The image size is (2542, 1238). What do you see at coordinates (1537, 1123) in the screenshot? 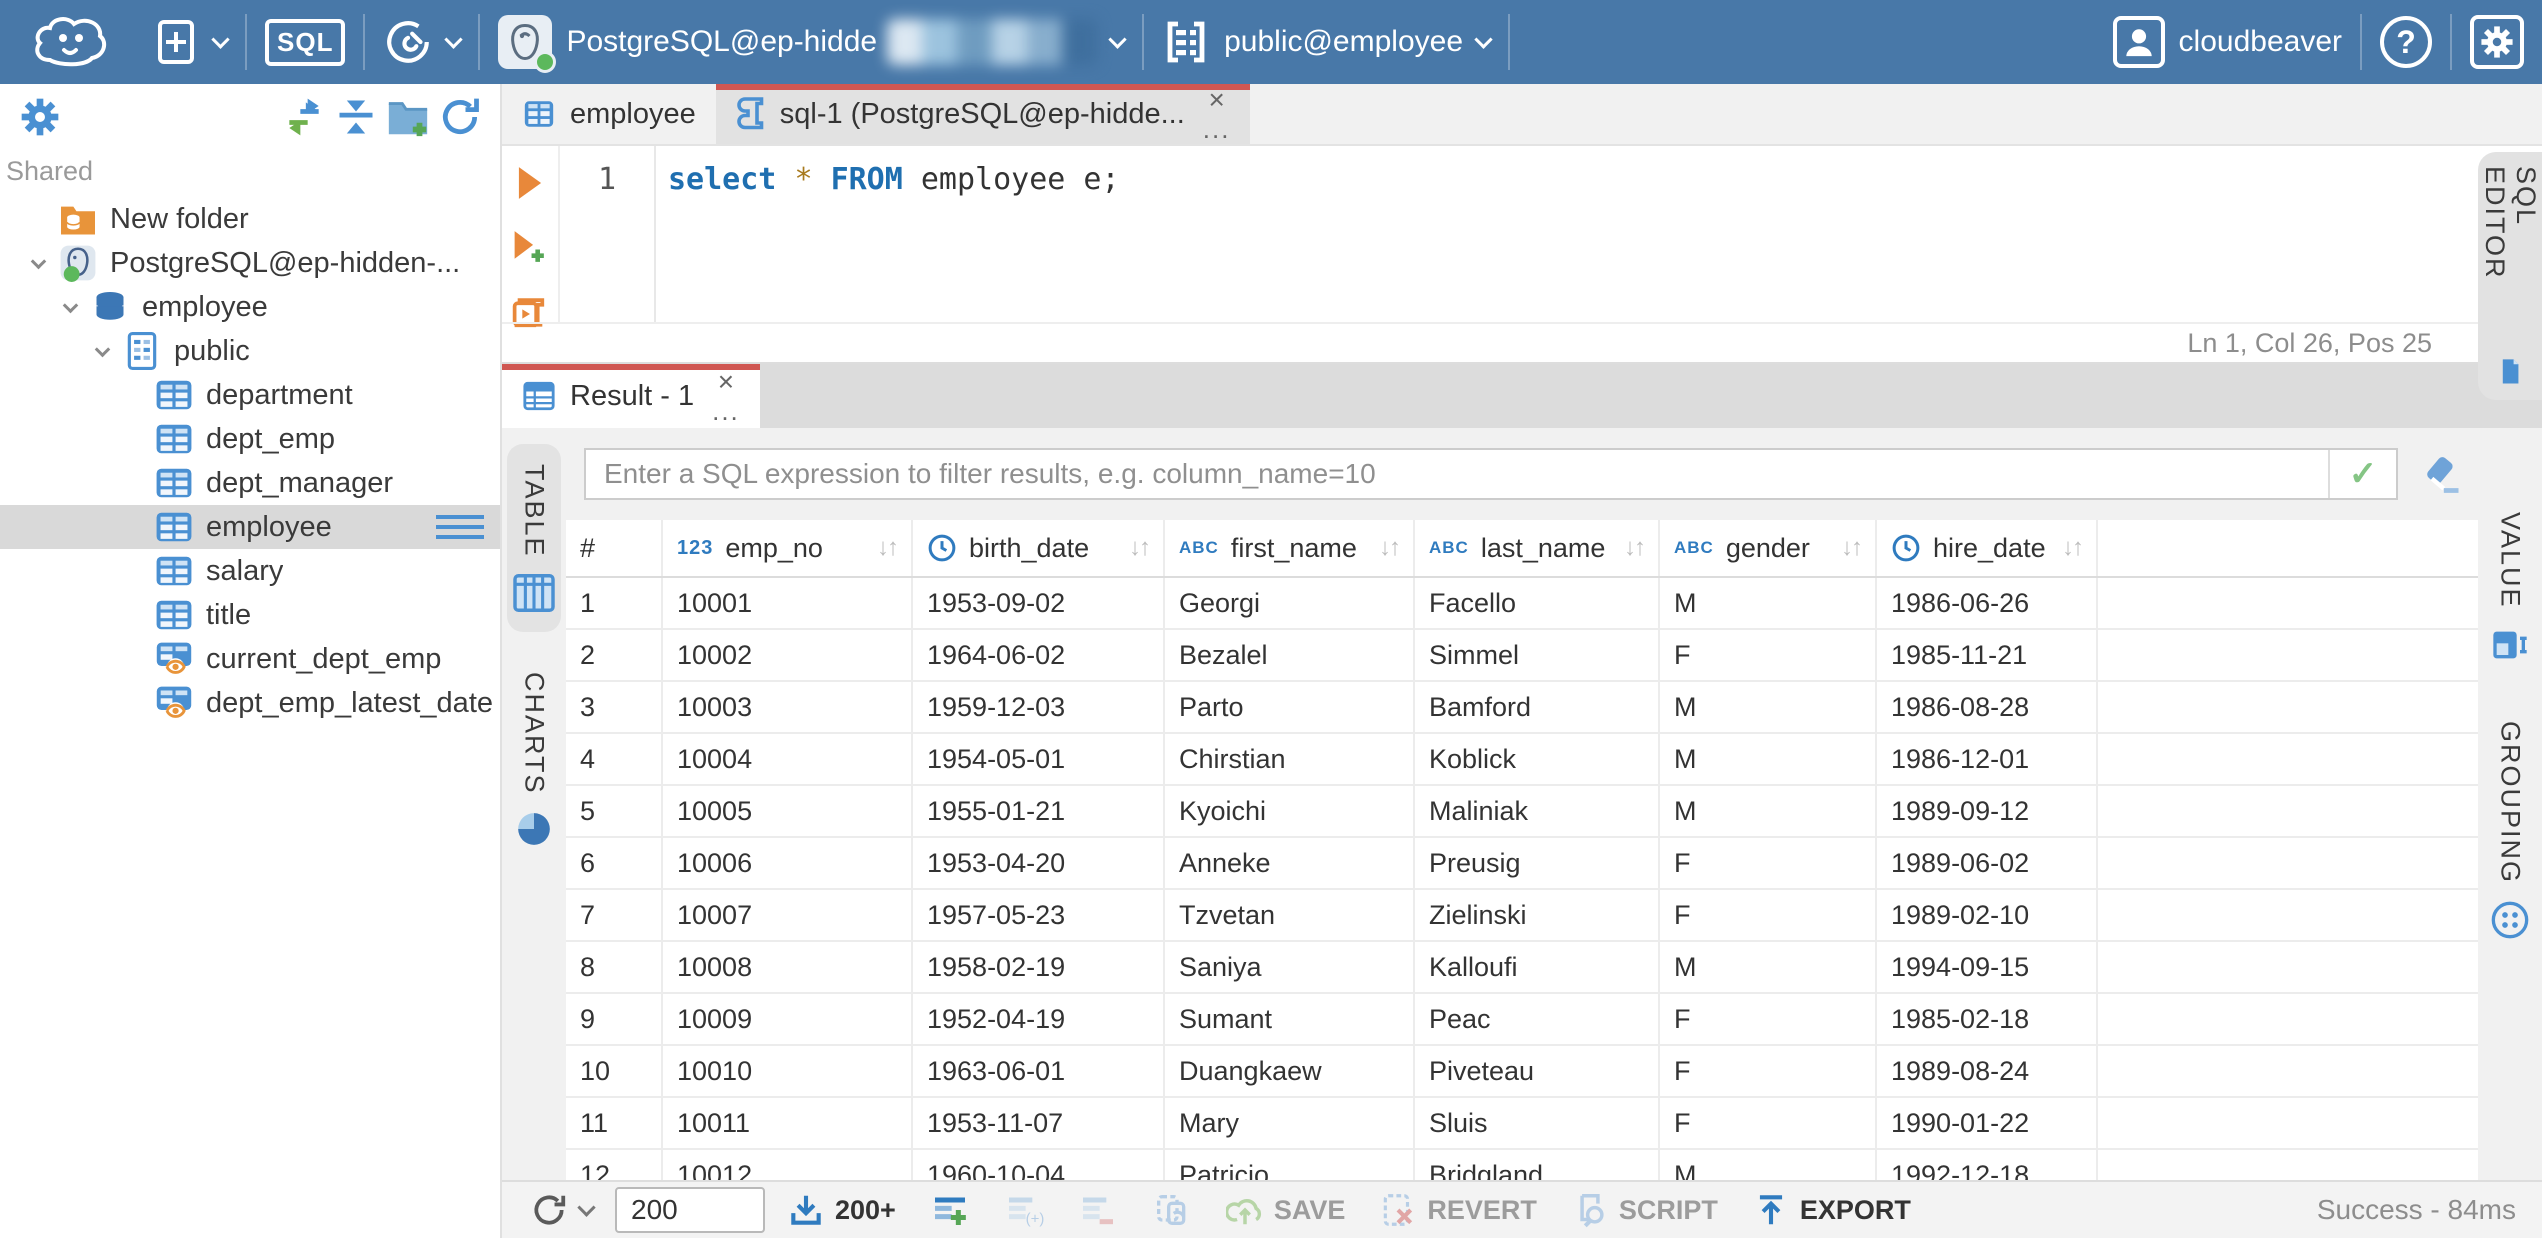
I see `grid-cell: Sluis` at bounding box center [1537, 1123].